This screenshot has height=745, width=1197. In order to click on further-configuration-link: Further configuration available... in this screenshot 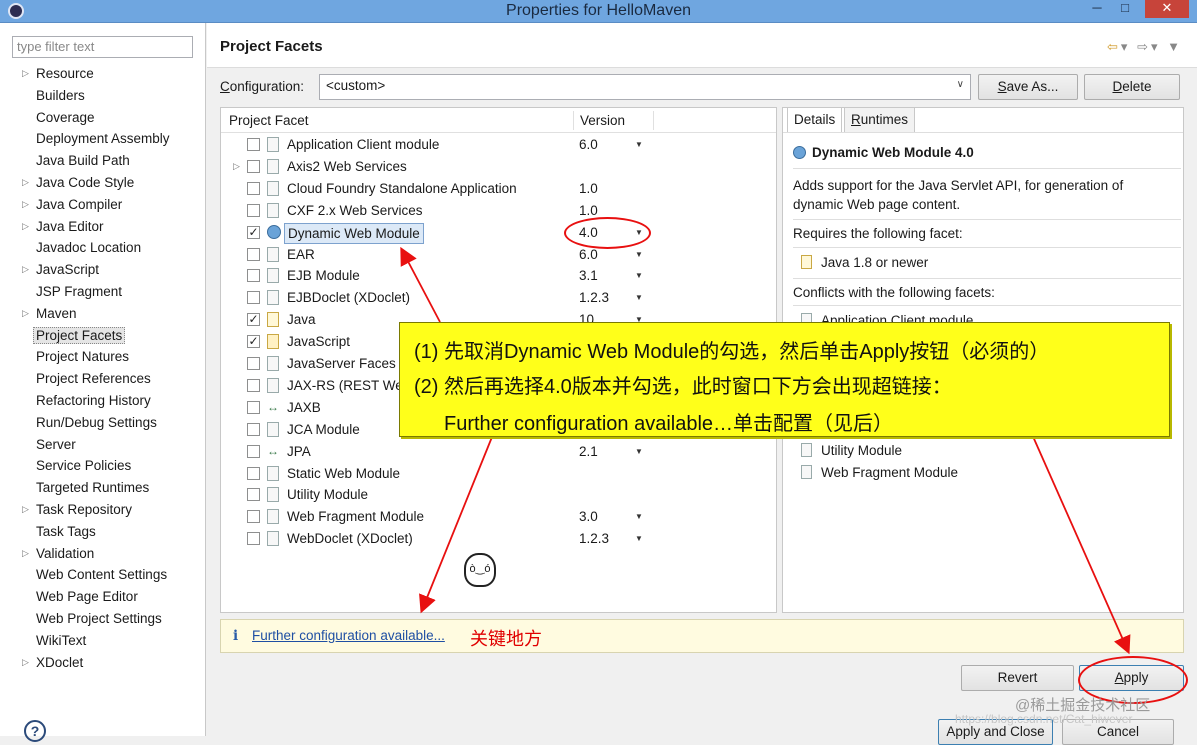, I will do `click(348, 635)`.